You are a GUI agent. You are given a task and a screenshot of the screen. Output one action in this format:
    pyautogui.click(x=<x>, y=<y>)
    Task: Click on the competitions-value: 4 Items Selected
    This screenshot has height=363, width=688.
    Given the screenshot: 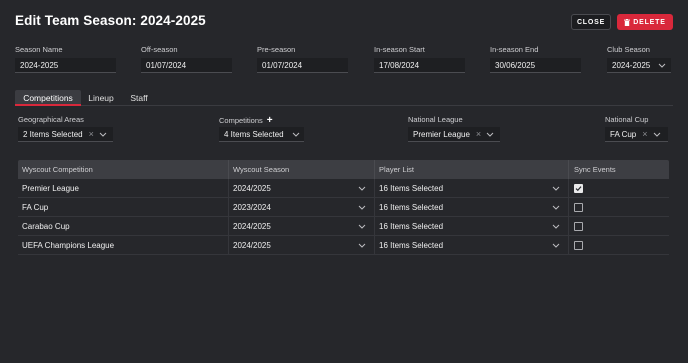 What is the action you would take?
    pyautogui.click(x=254, y=134)
    